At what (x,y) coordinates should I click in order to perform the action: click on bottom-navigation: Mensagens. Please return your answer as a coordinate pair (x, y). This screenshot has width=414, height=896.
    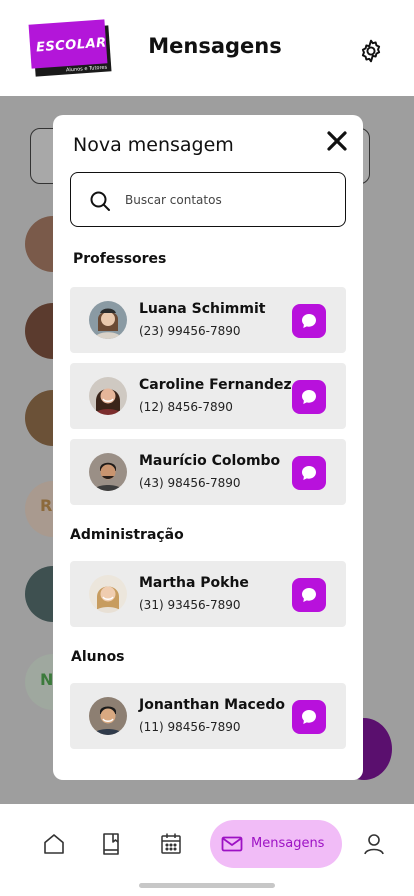
    Looking at the image, I should click on (207, 850).